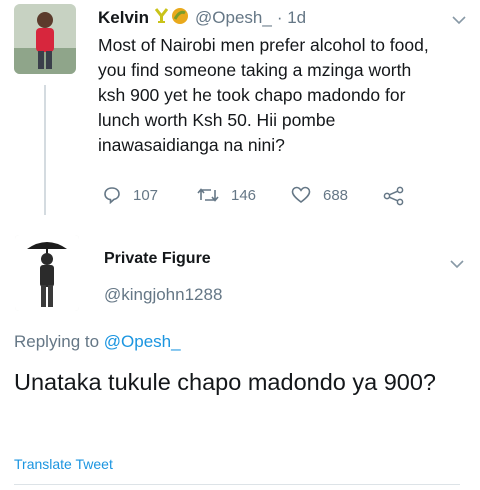 The image size is (480, 490). Describe the element at coordinates (237, 484) in the screenshot. I see `bottom-divider` at that location.